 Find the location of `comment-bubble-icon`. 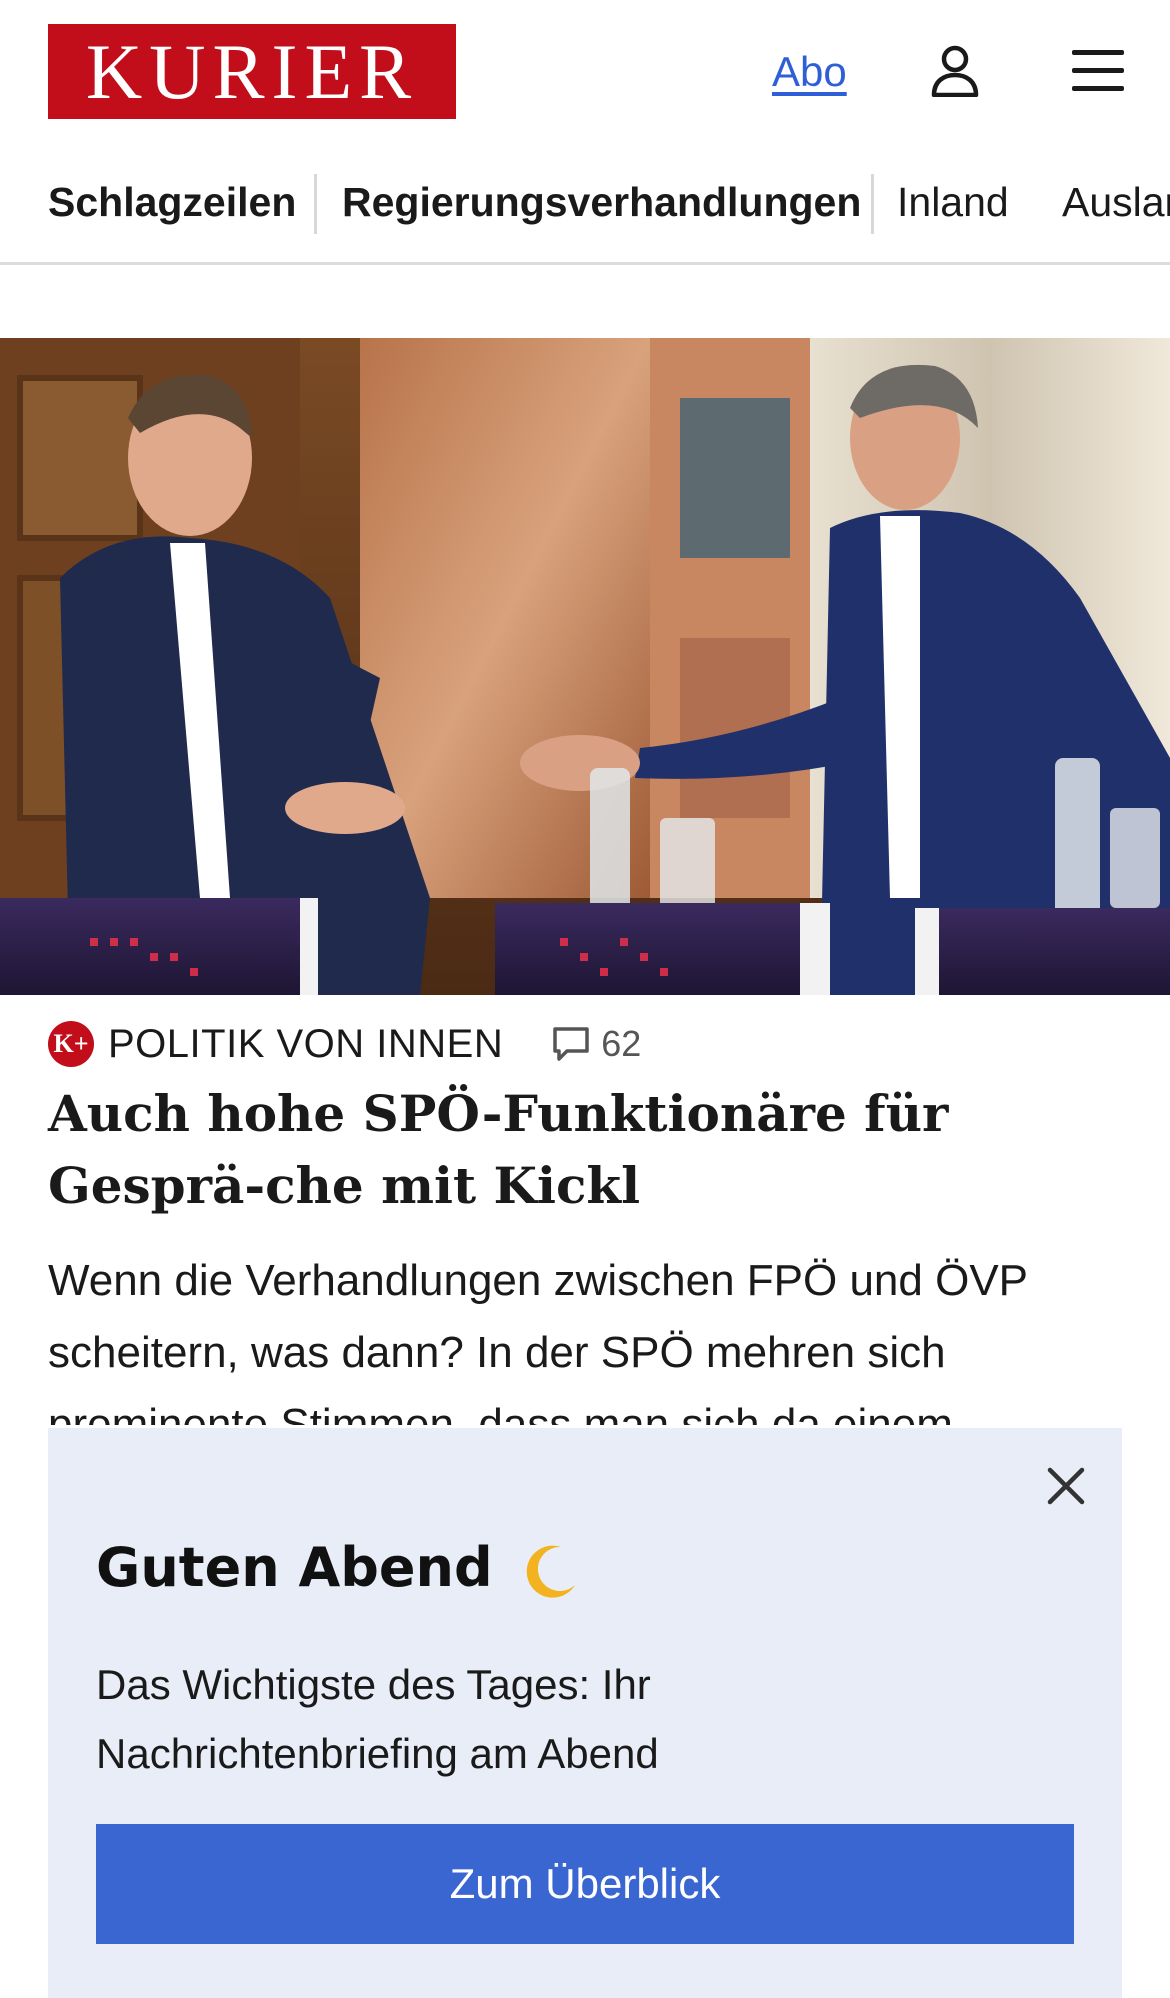

comment-bubble-icon is located at coordinates (571, 1044).